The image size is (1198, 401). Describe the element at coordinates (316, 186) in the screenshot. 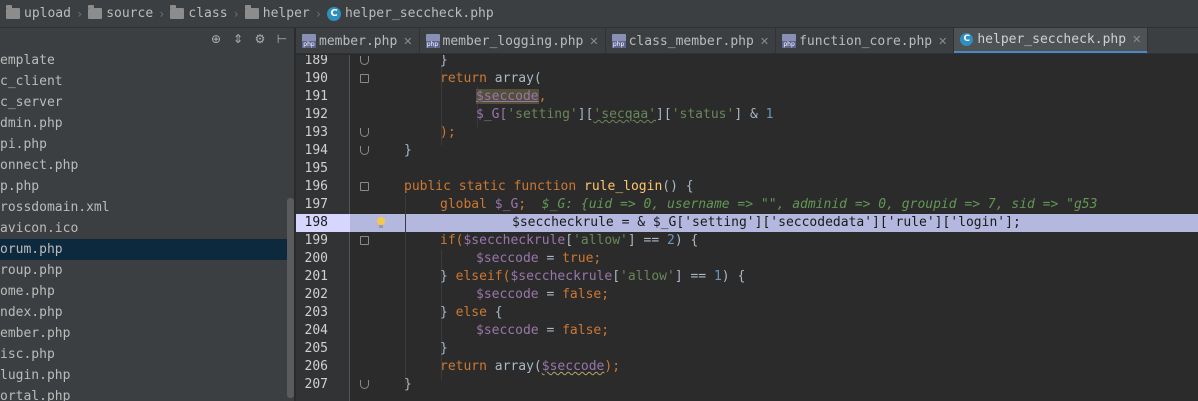

I see `line-number: 196` at that location.